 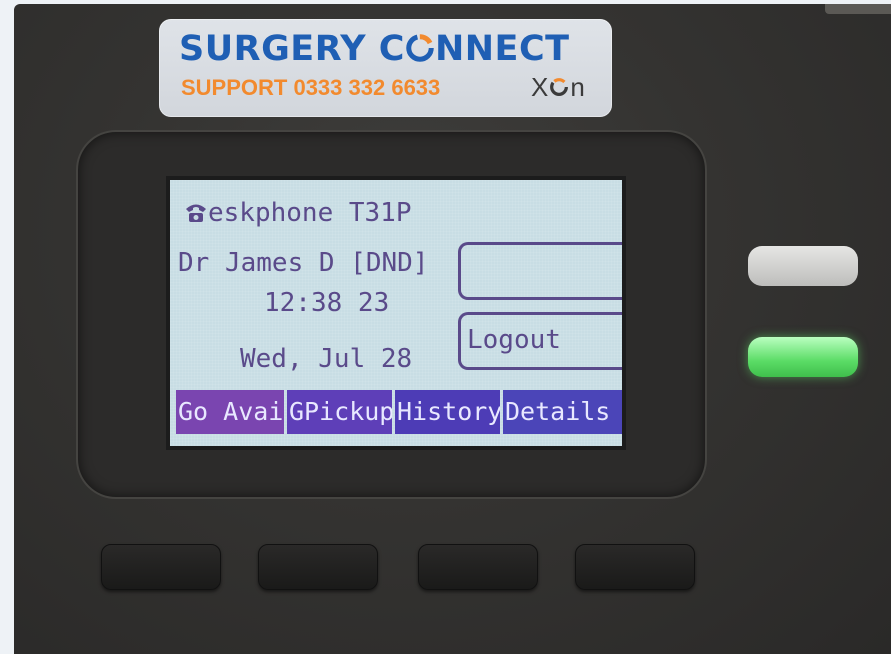 What do you see at coordinates (311, 87) in the screenshot?
I see `support-phone-number: SUPPORT 0333 332 6633` at bounding box center [311, 87].